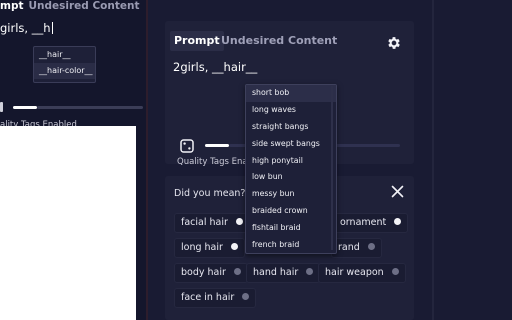 This screenshot has height=320, width=512. What do you see at coordinates (354, 272) in the screenshot?
I see `chip-label: hair weapon` at bounding box center [354, 272].